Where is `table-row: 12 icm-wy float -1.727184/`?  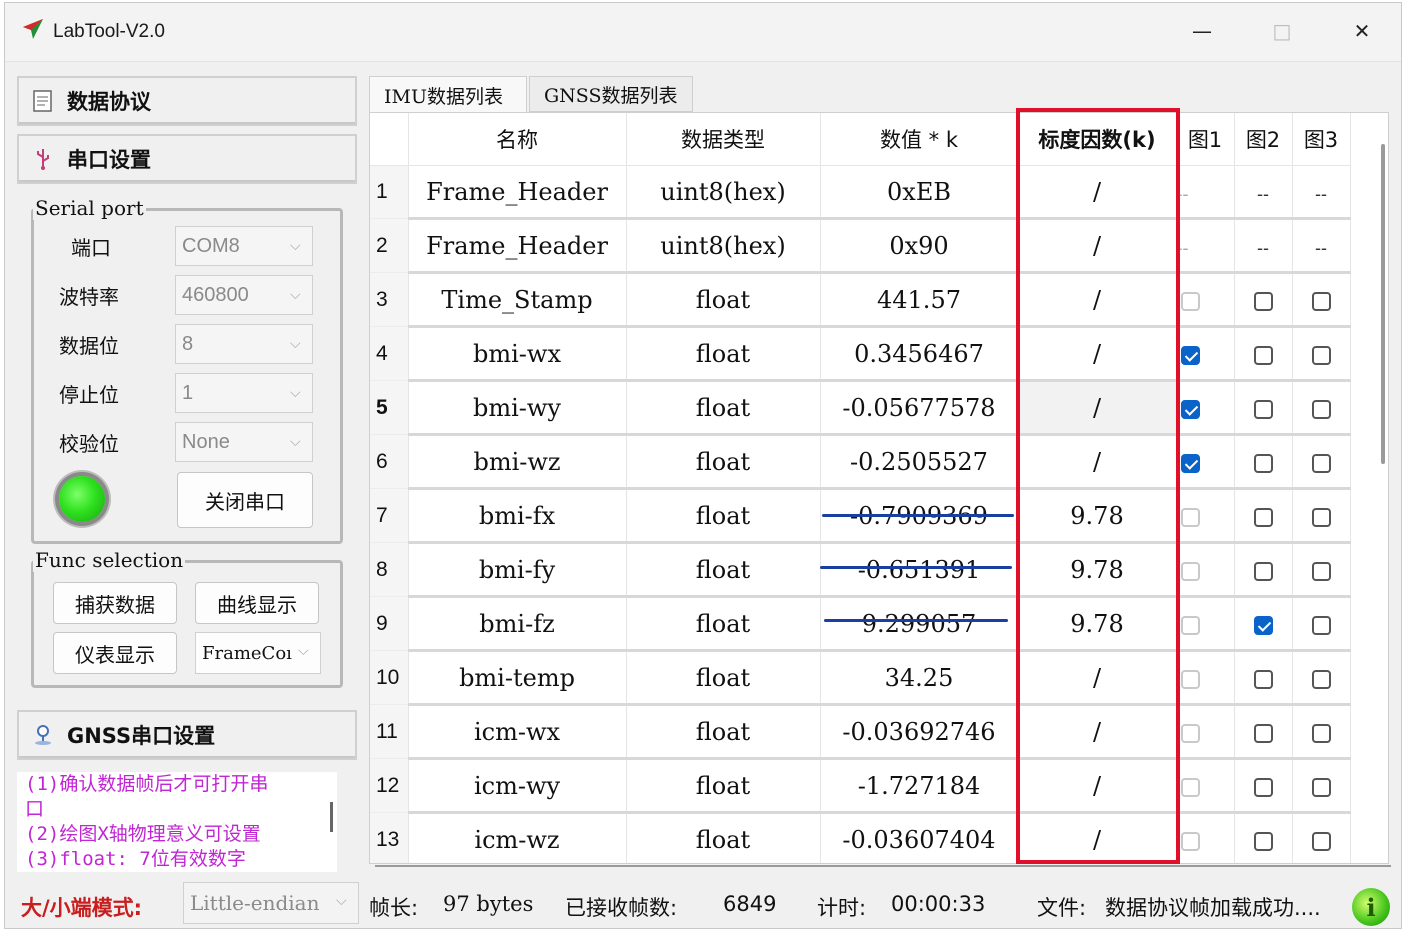 table-row: 12 icm-wy float -1.727184/ is located at coordinates (860, 786).